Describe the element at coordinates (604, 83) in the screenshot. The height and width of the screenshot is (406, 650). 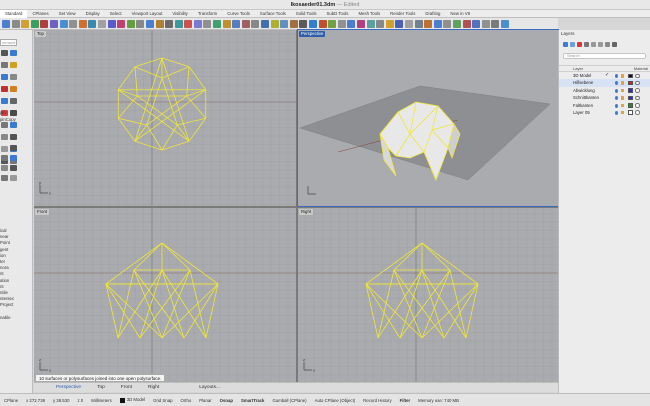
I see `layer-row: Hilfsebene` at that location.